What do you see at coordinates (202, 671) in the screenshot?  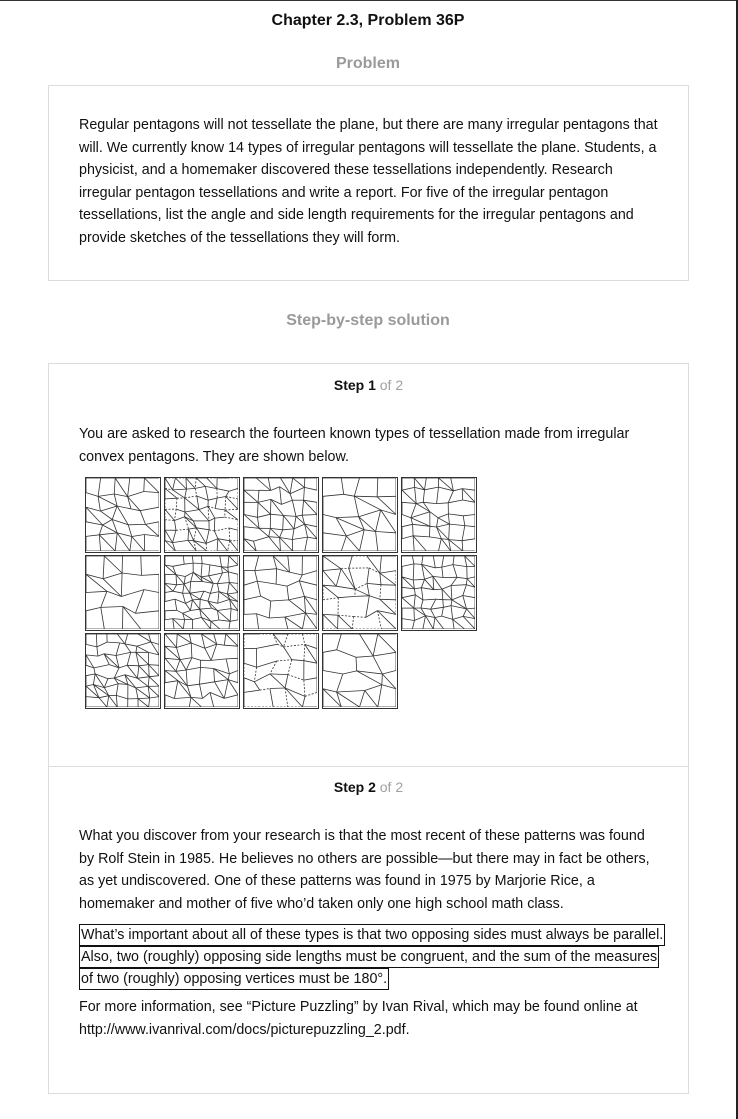 I see `tessellation-type-12-icon` at bounding box center [202, 671].